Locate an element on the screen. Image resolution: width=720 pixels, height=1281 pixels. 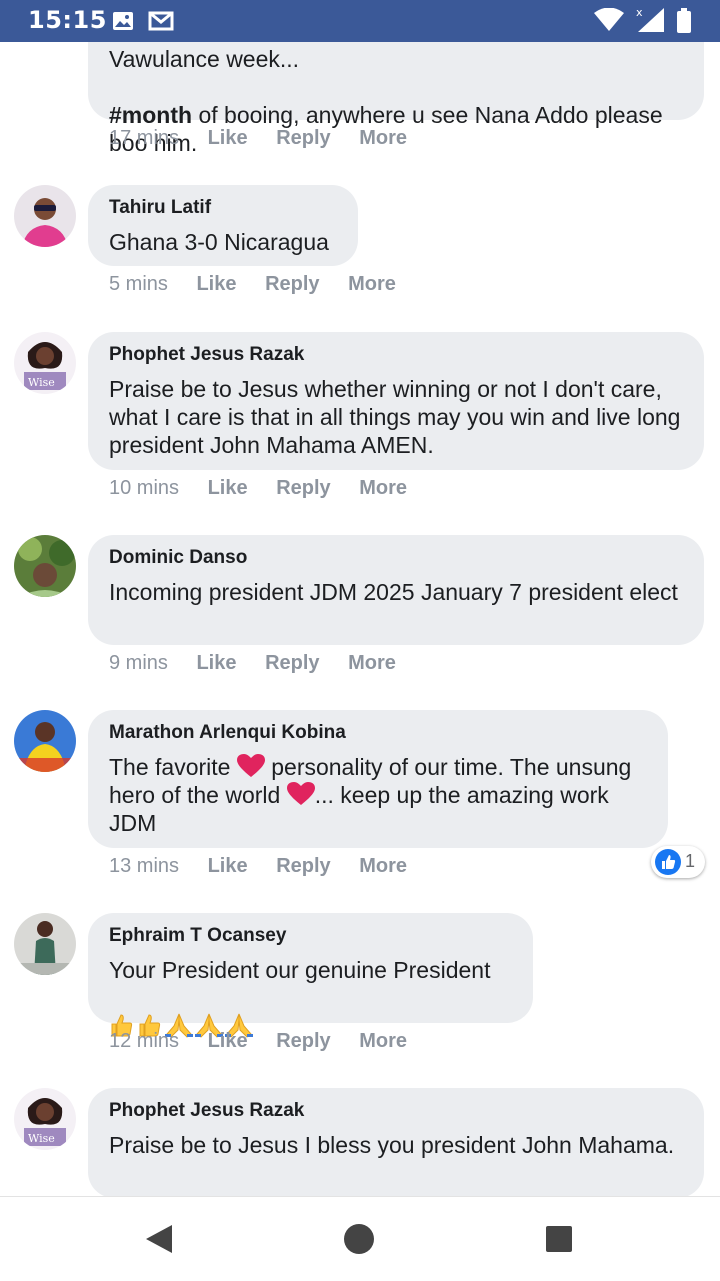
home-icon is located at coordinates (359, 1239).